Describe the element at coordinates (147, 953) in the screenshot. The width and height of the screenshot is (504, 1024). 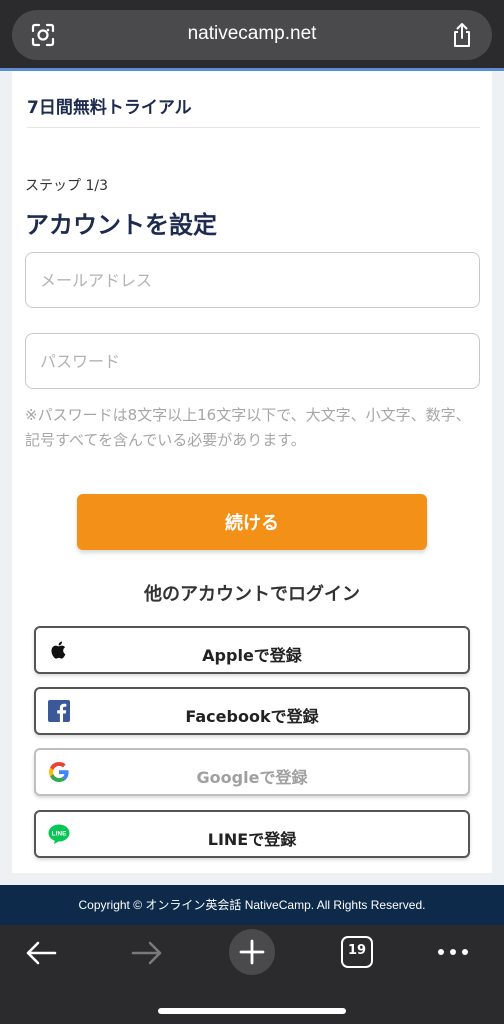
I see `forward-arrow-icon` at that location.